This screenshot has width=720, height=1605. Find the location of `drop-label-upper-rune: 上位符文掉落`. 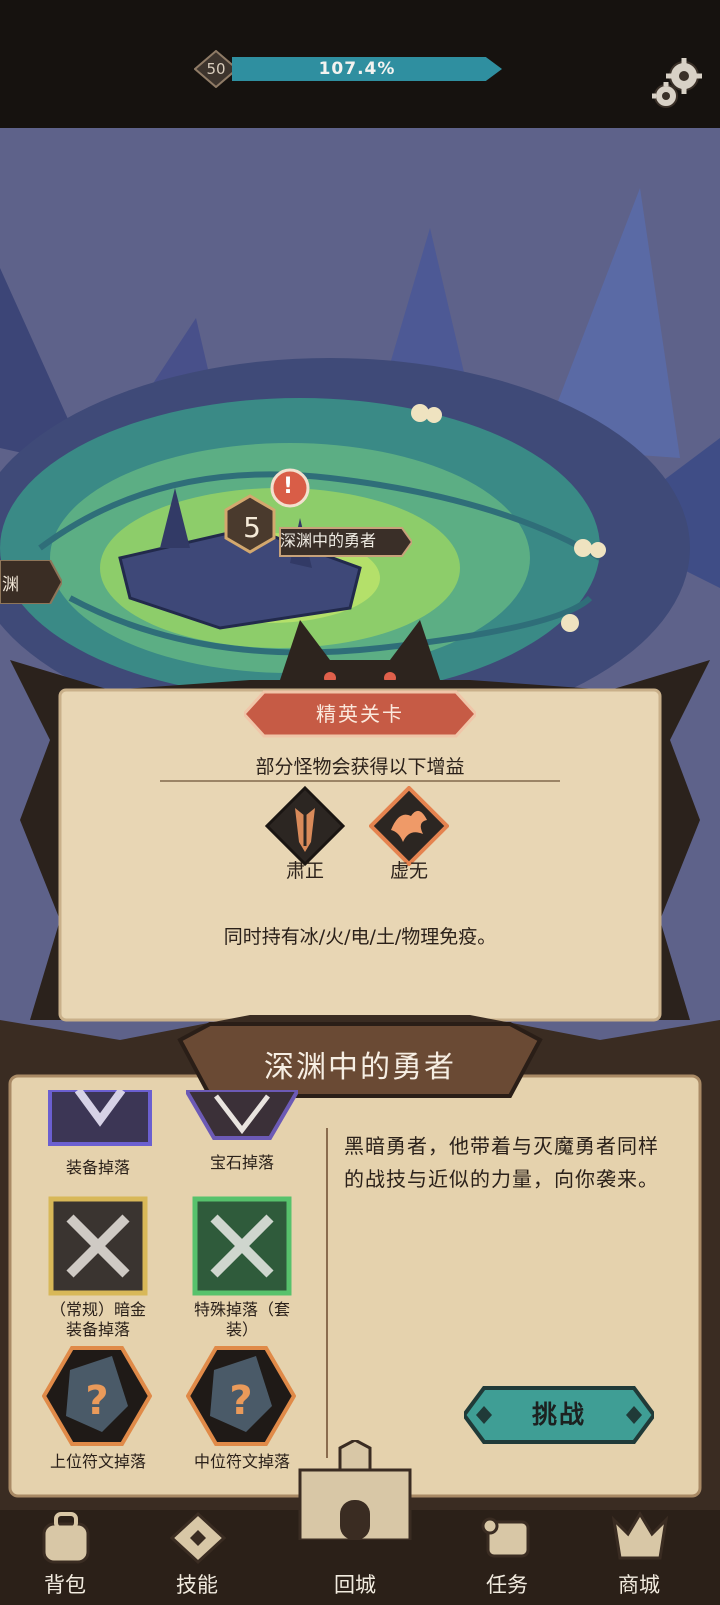

drop-label-upper-rune: 上位符文掉落 is located at coordinates (97, 1461).